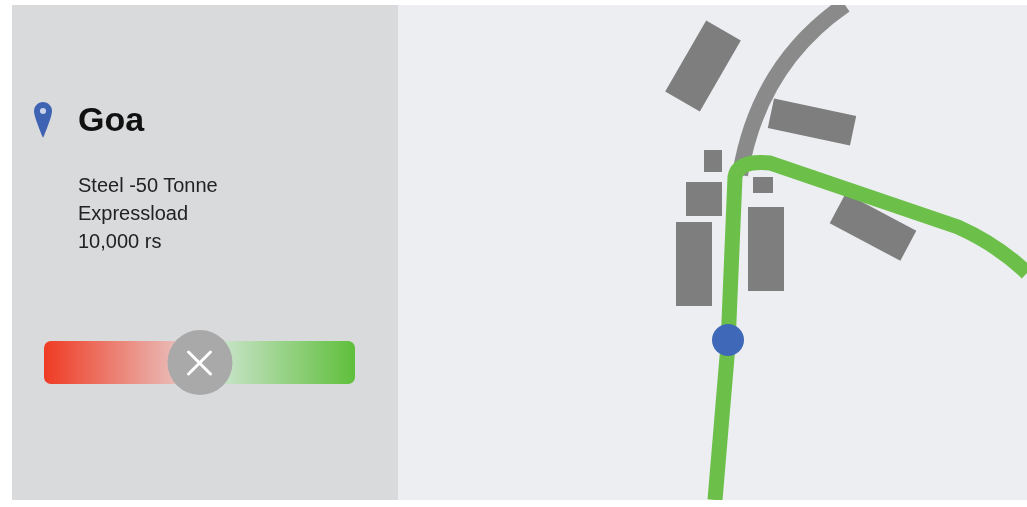  What do you see at coordinates (43, 119) in the screenshot?
I see `location-pin-icon` at bounding box center [43, 119].